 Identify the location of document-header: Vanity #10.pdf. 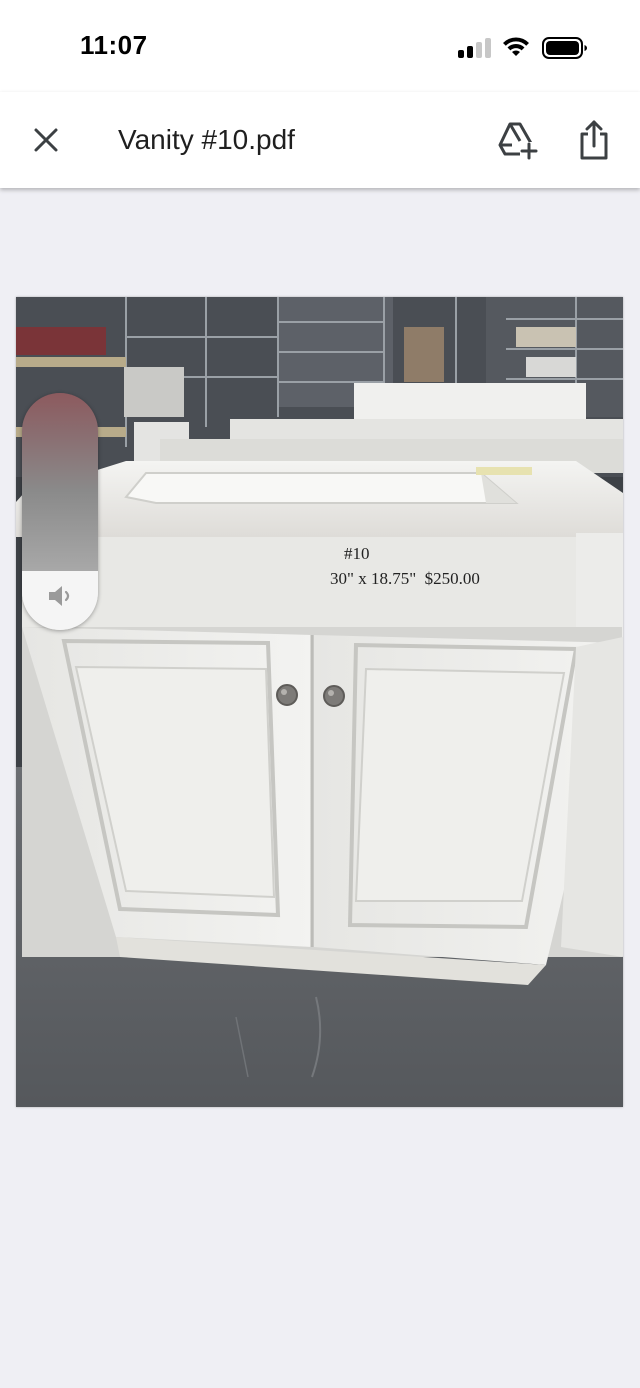
(320, 140).